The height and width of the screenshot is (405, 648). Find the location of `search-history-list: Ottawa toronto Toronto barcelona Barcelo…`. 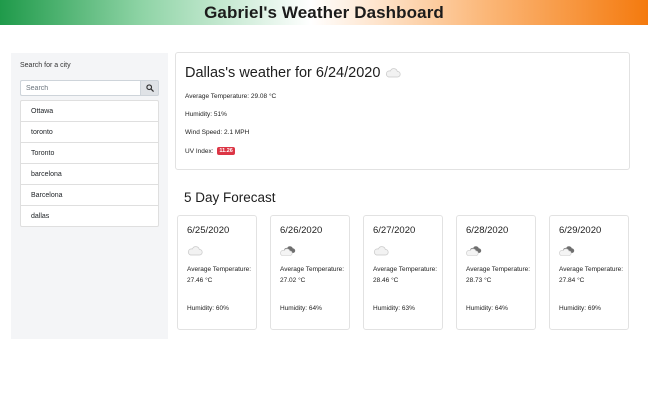

search-history-list: Ottawa toronto Toronto barcelona Barcelo… is located at coordinates (89, 163).